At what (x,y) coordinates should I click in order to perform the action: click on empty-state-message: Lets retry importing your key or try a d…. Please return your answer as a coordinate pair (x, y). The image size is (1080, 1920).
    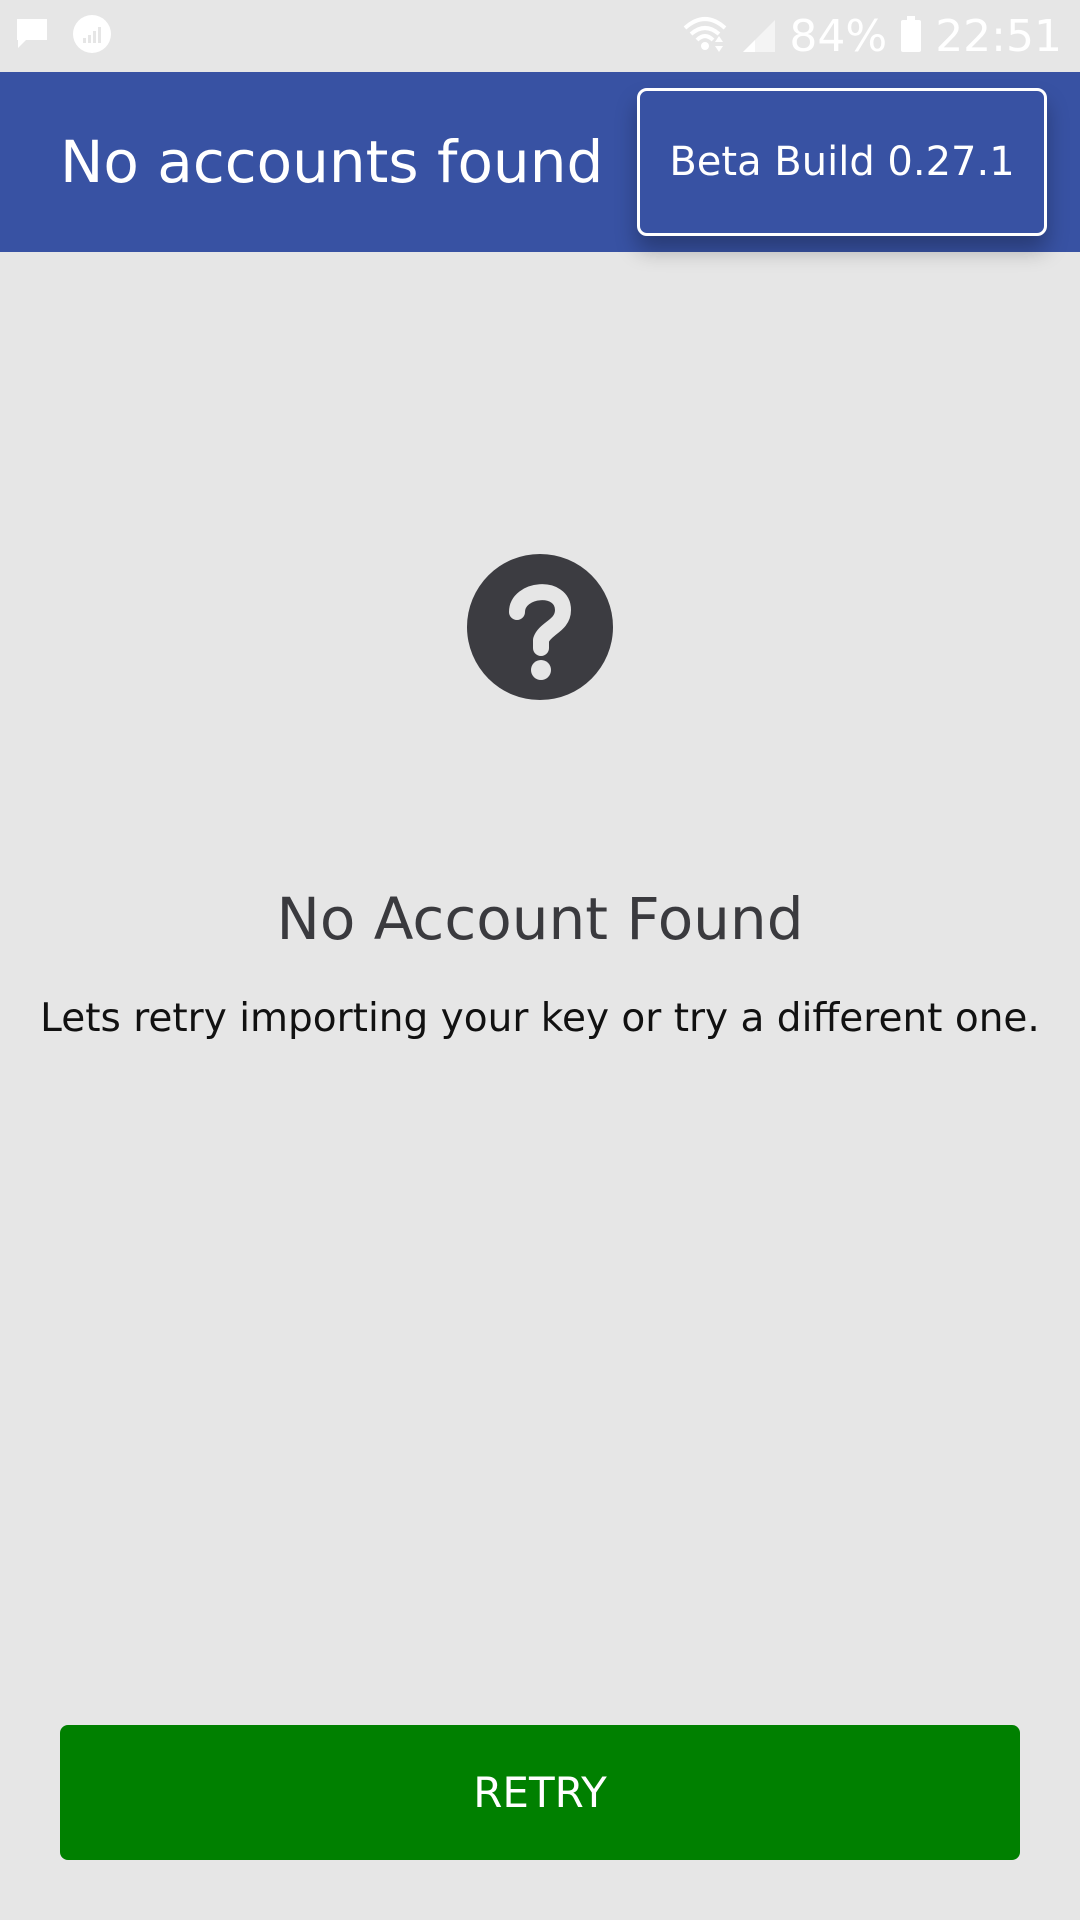
    Looking at the image, I should click on (540, 1018).